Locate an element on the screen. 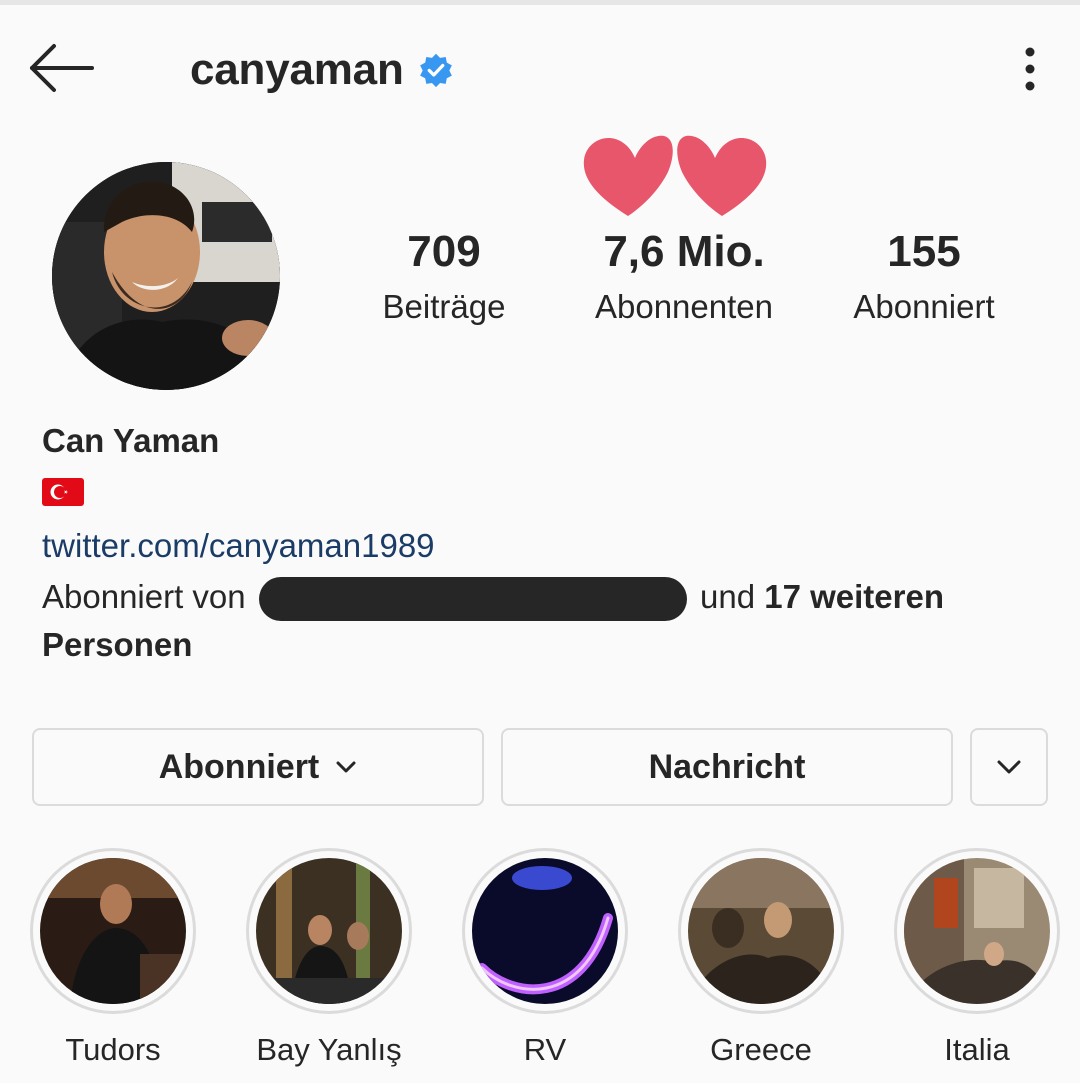  stat-posts: 709 Beiträge is located at coordinates (444, 277).